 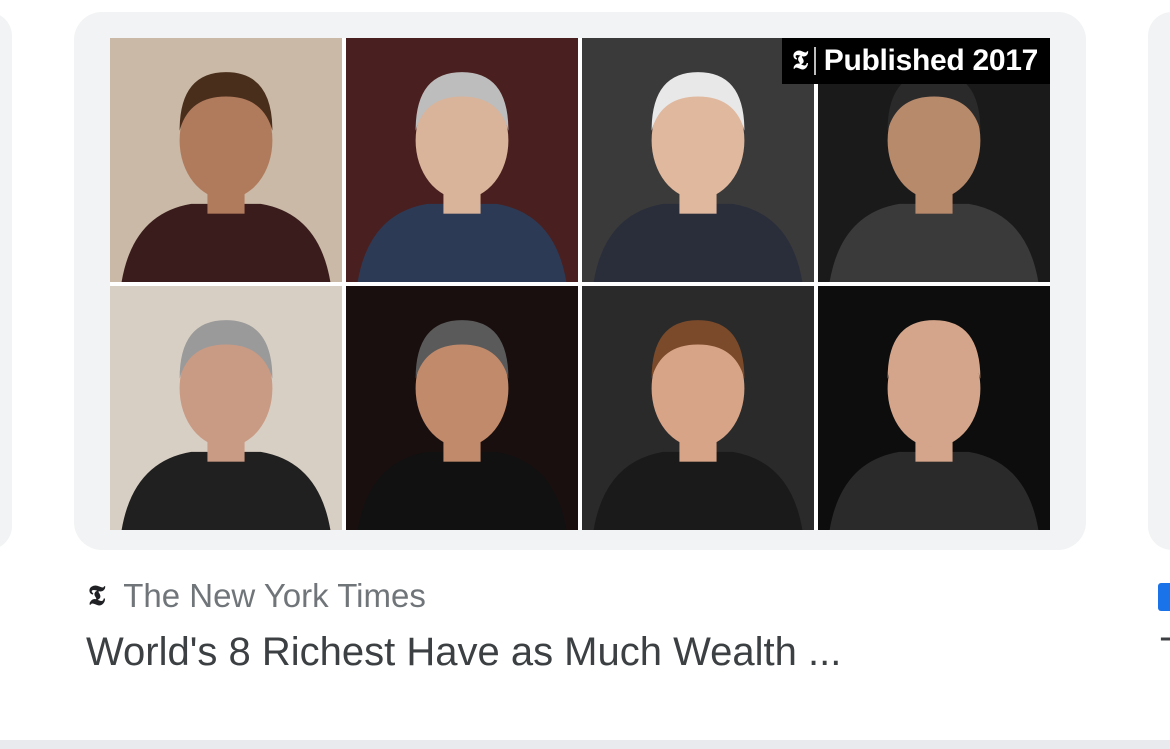 What do you see at coordinates (274, 595) in the screenshot?
I see `source-name: The New York Times` at bounding box center [274, 595].